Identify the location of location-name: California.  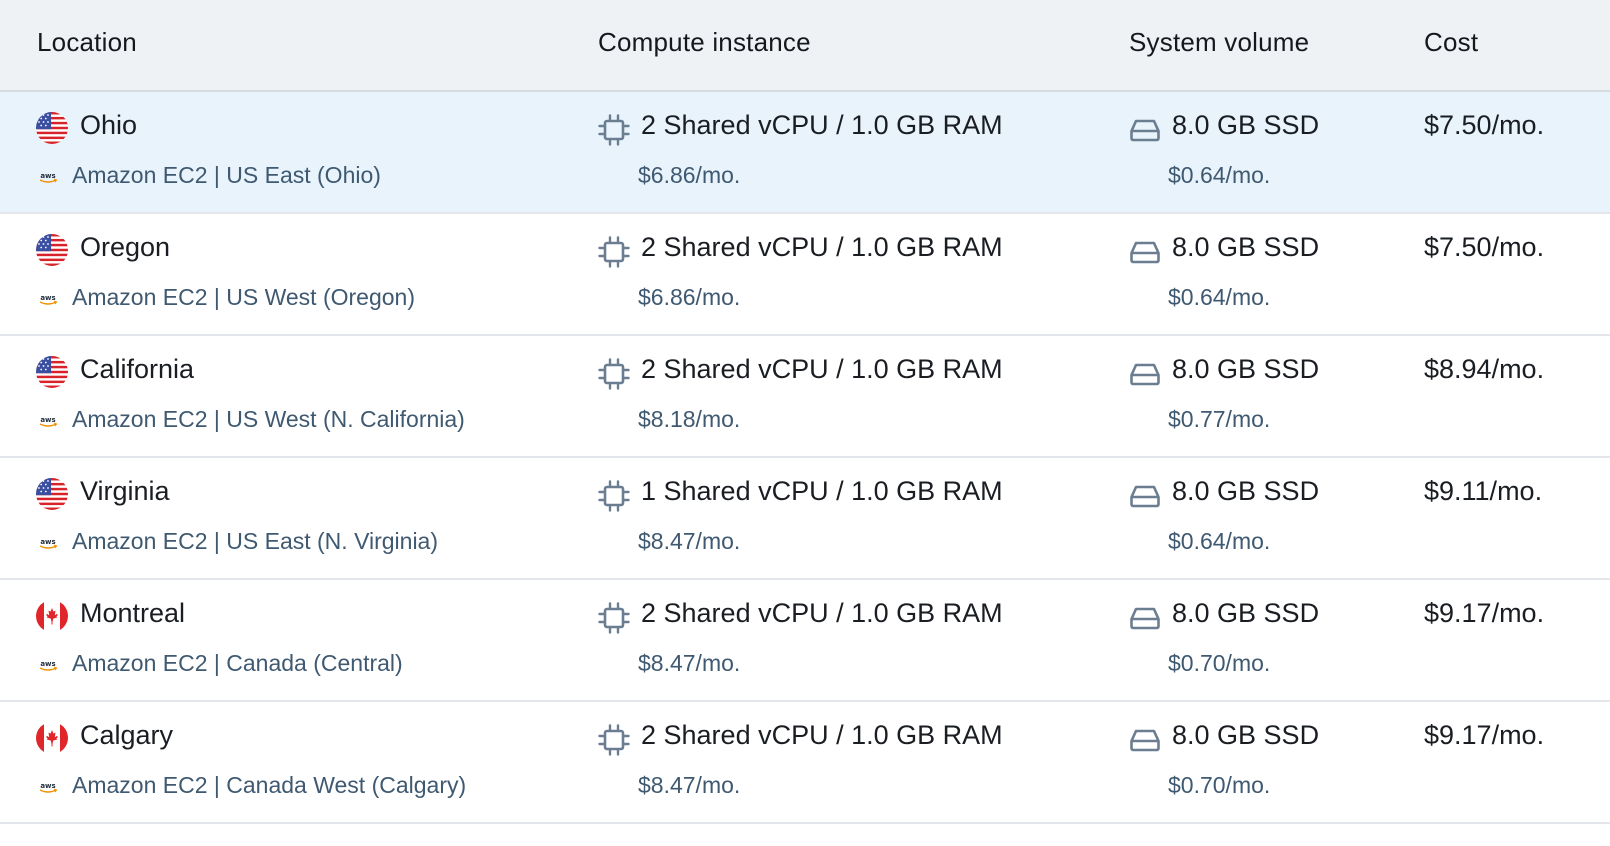
(137, 369).